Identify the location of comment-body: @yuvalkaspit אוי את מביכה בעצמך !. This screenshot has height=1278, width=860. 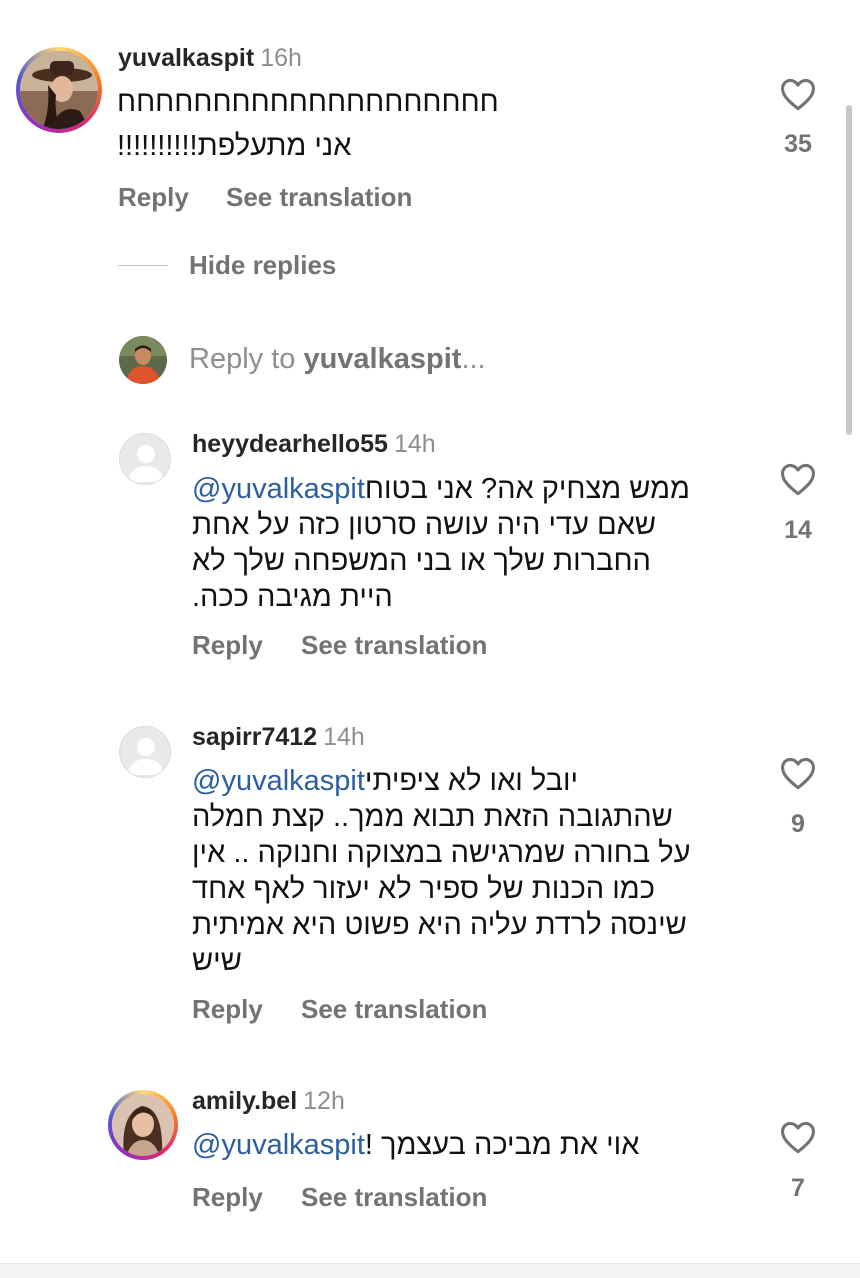
(464, 1145).